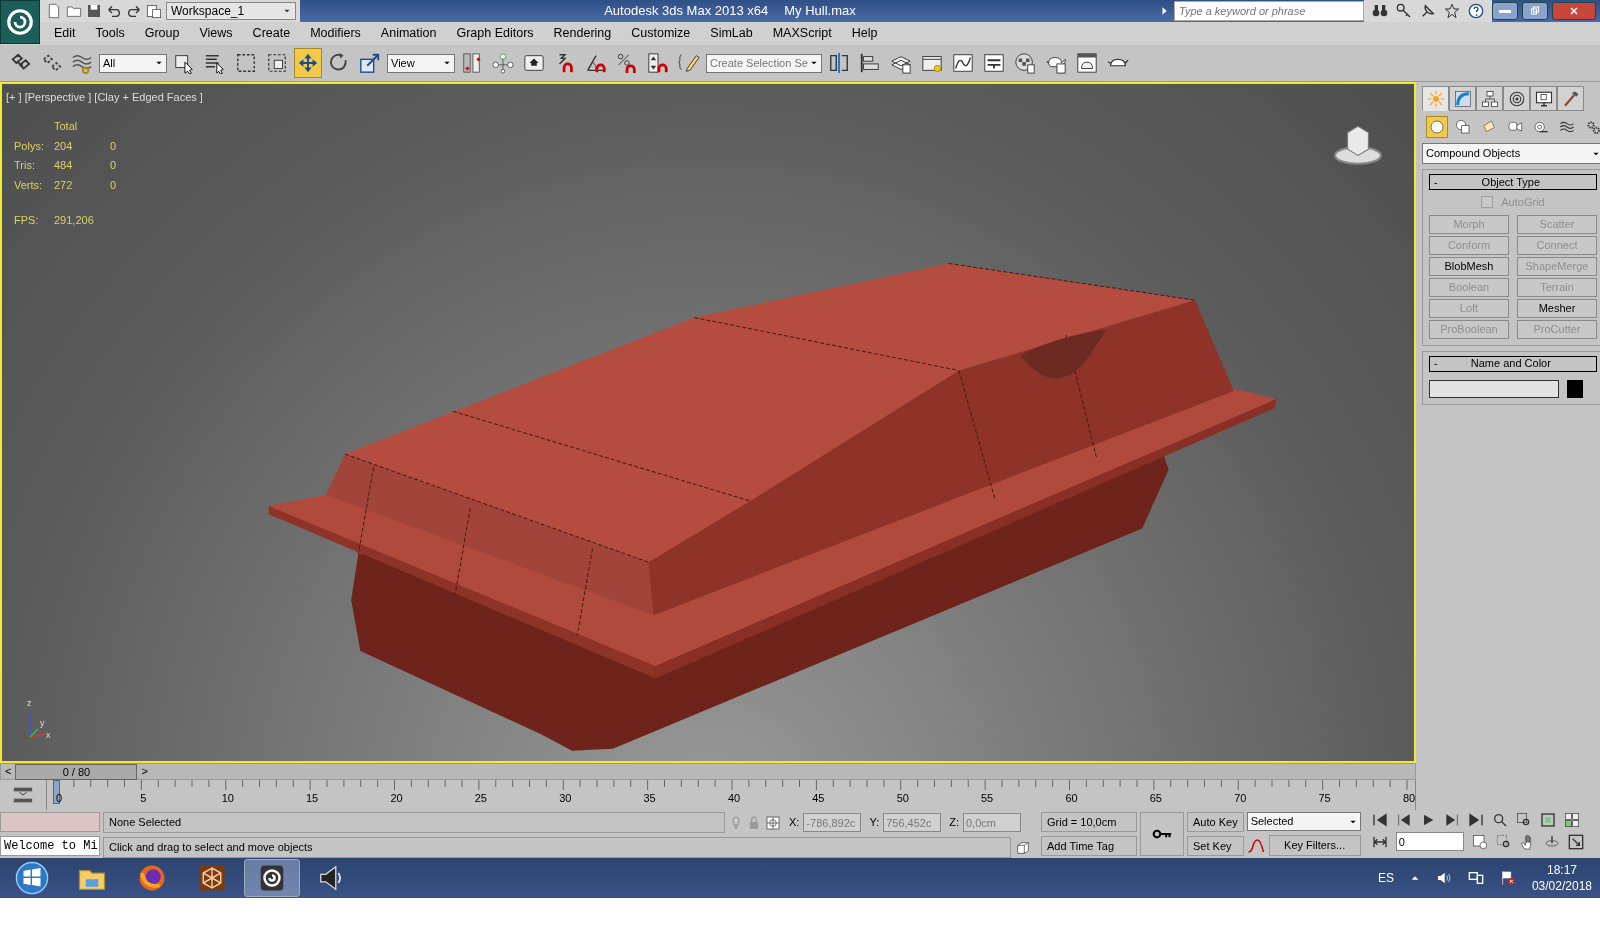 This screenshot has width=1600, height=936. Describe the element at coordinates (534, 63) in the screenshot. I see `upload-button-icon` at that location.